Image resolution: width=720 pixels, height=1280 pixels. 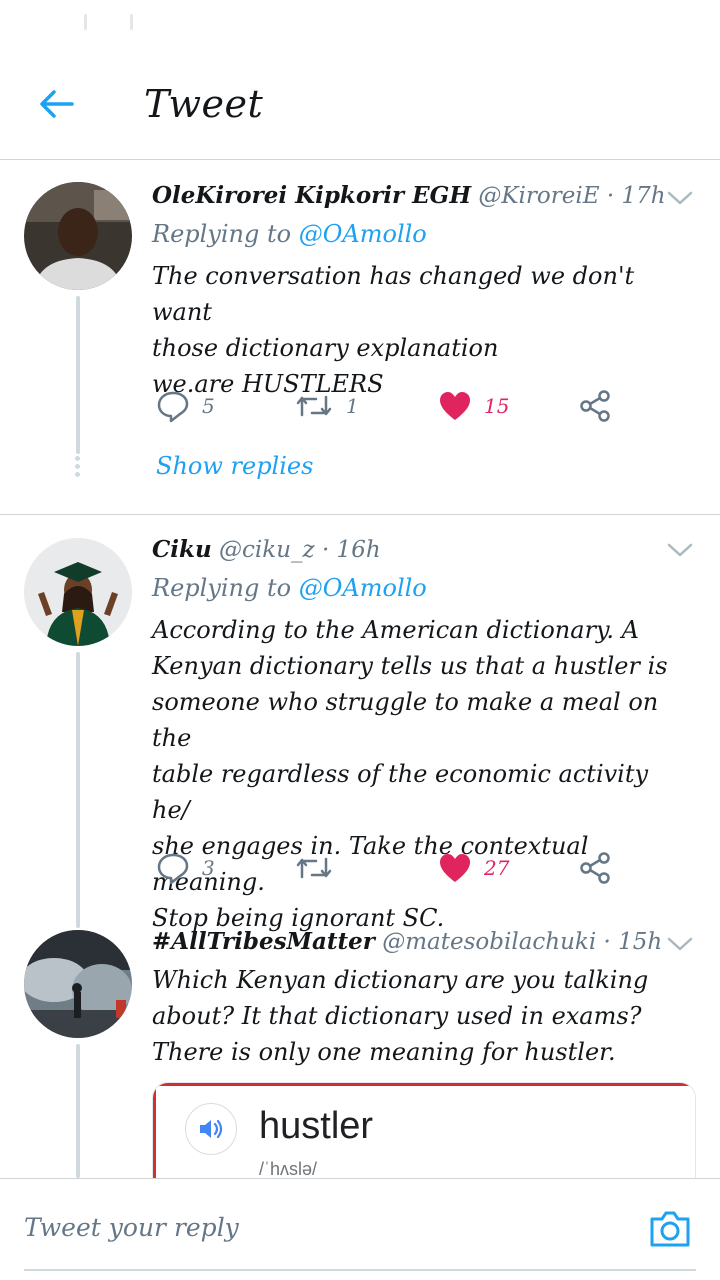 What do you see at coordinates (360, 1229) in the screenshot?
I see `reply-composer: Tweet your reply` at bounding box center [360, 1229].